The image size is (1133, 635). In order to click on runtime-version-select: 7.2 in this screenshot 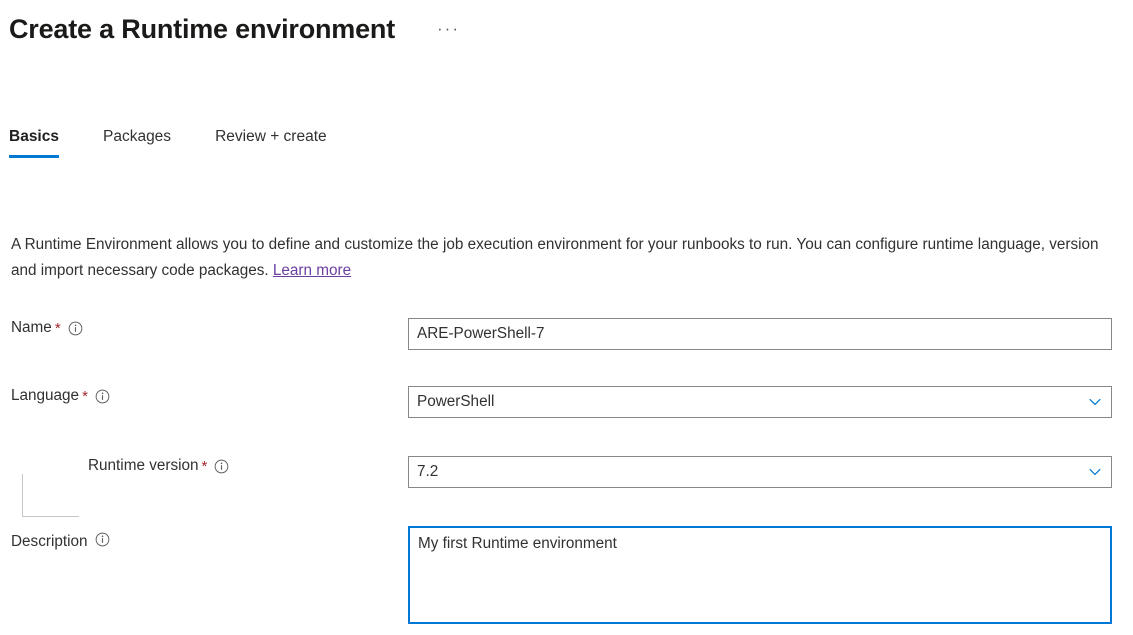, I will do `click(760, 472)`.